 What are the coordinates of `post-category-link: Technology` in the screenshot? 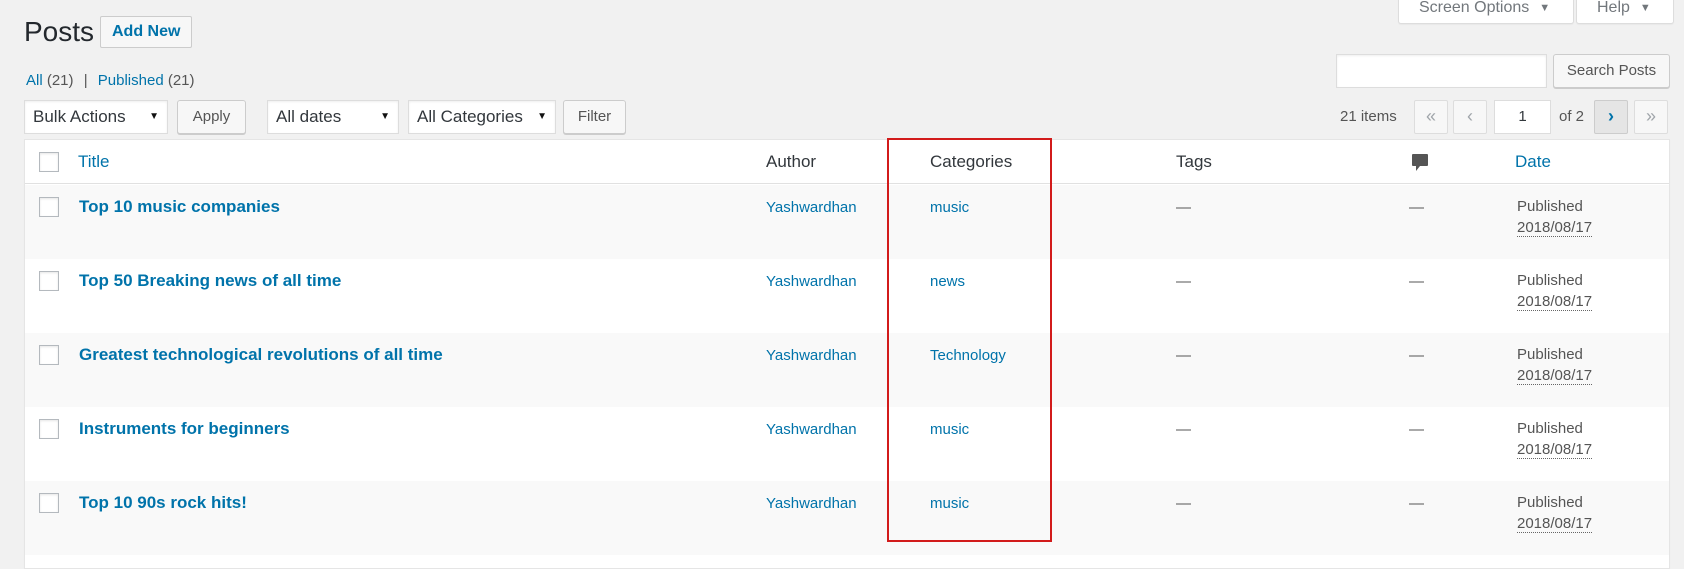 It's located at (968, 355).